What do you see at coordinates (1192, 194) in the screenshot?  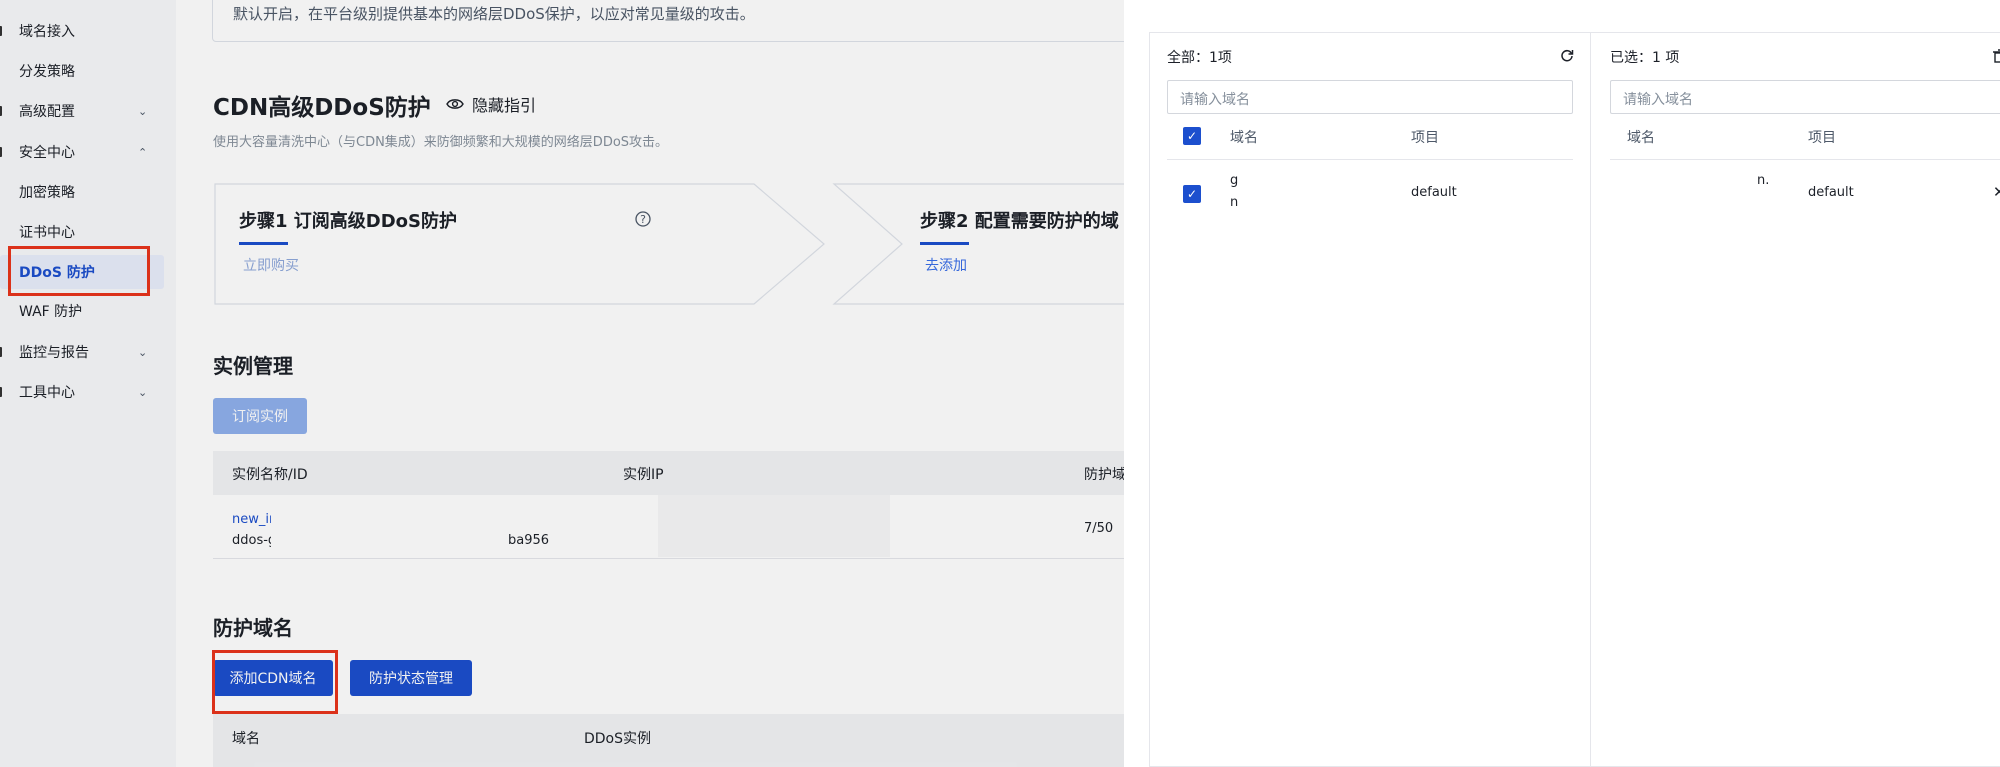 I see `row-checkbox: ✓` at bounding box center [1192, 194].